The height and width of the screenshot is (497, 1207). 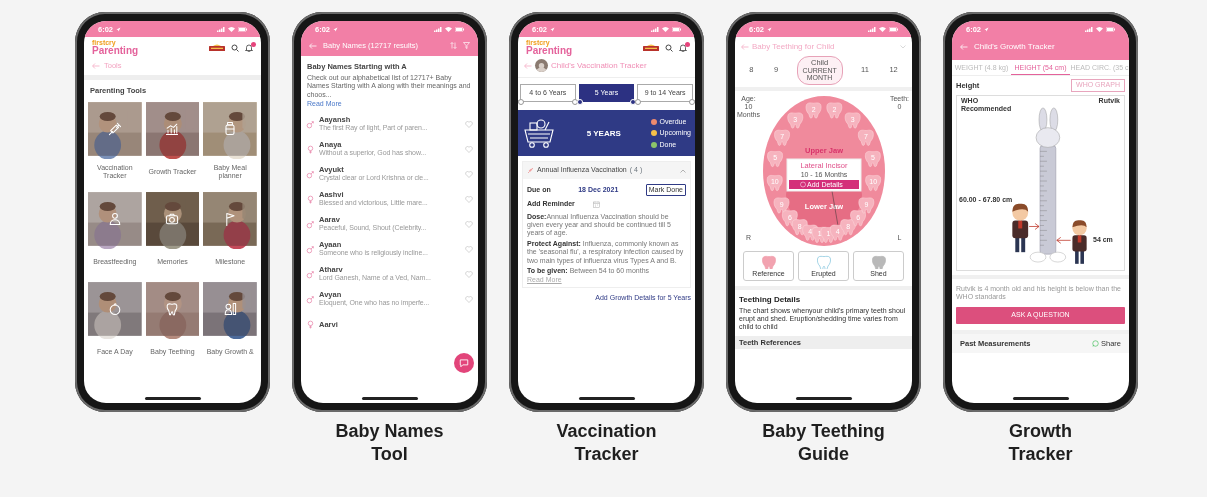 I want to click on chevron-down-icon, so click(x=903, y=46).